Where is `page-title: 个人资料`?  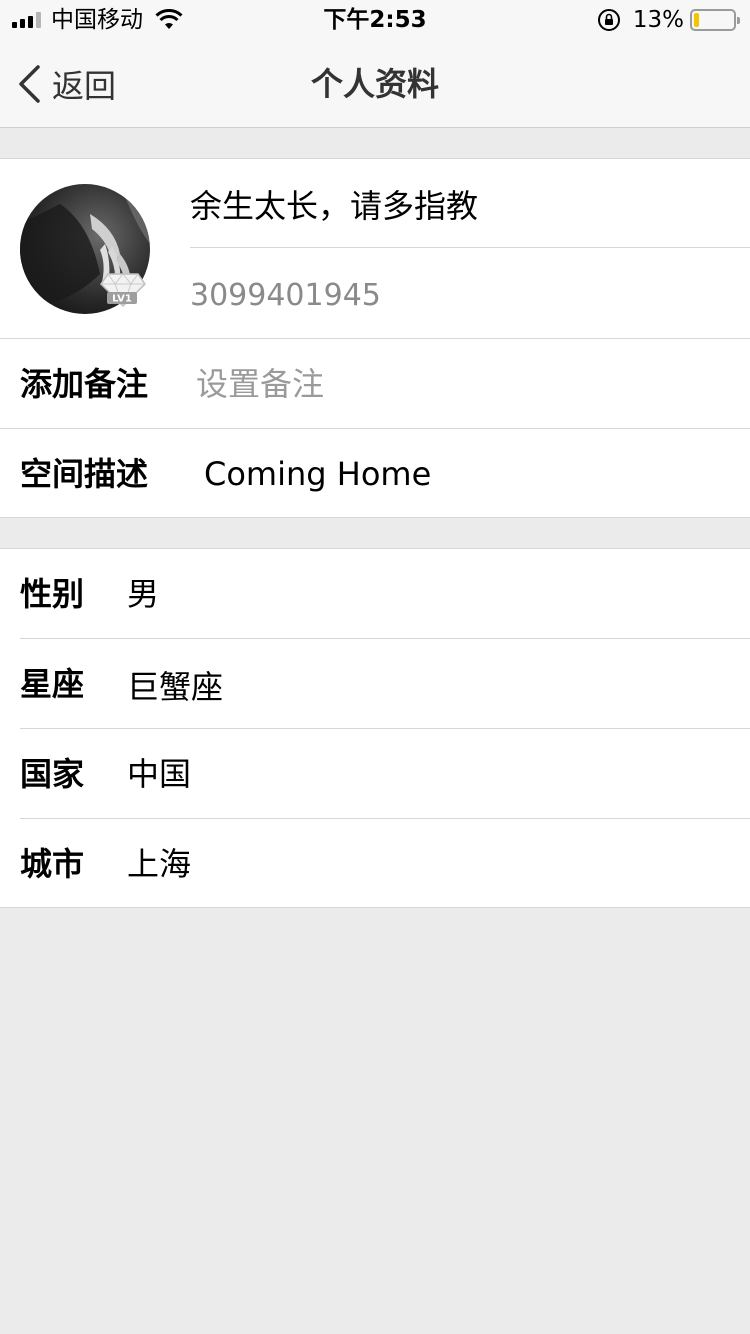
page-title: 个人资料 is located at coordinates (374, 84).